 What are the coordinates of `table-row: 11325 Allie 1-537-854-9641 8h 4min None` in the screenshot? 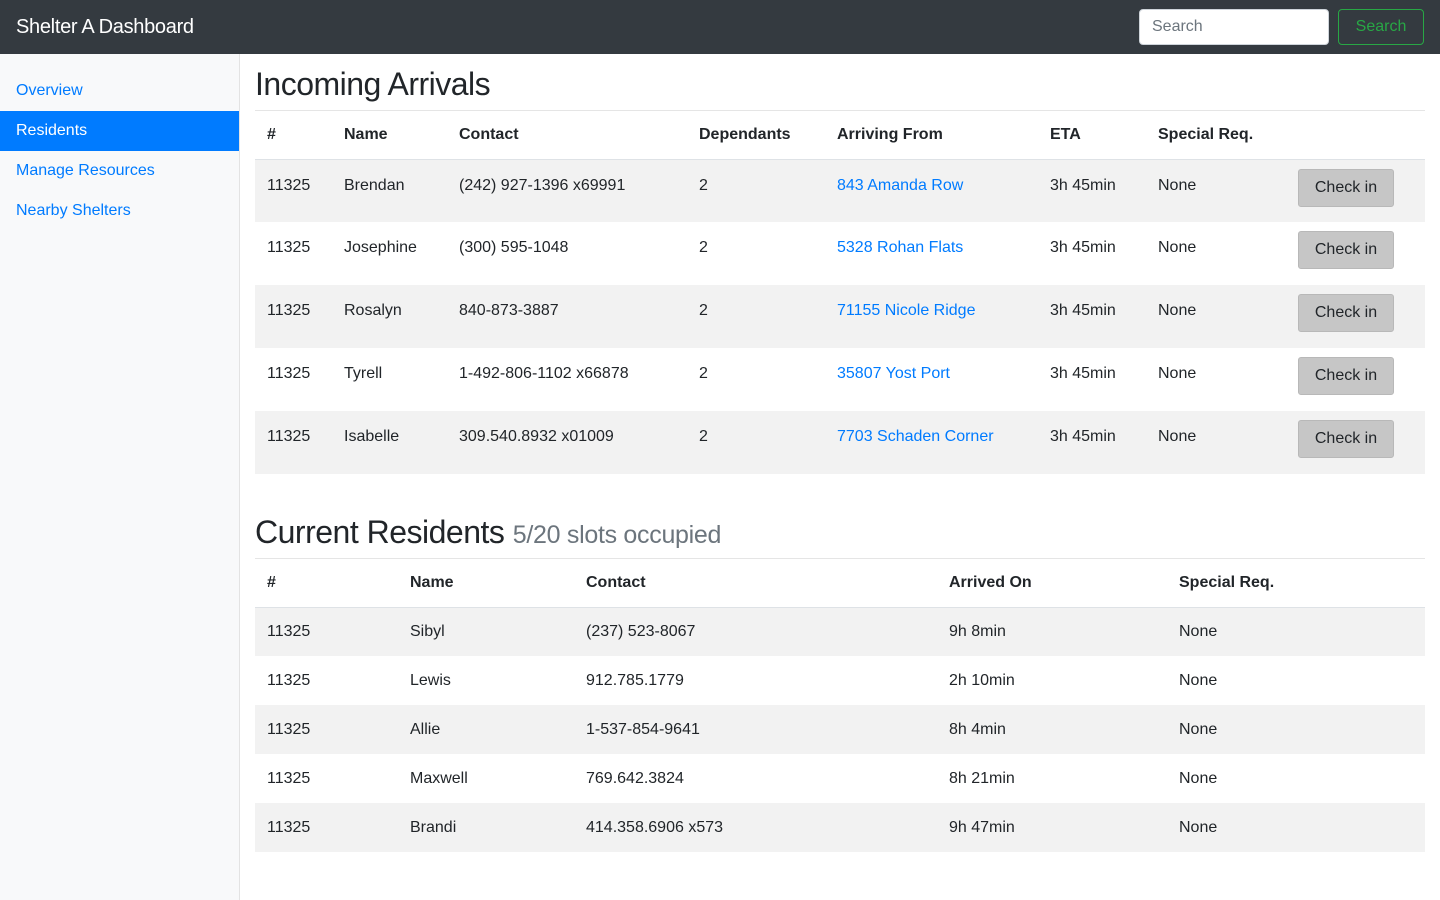 It's located at (840, 729).